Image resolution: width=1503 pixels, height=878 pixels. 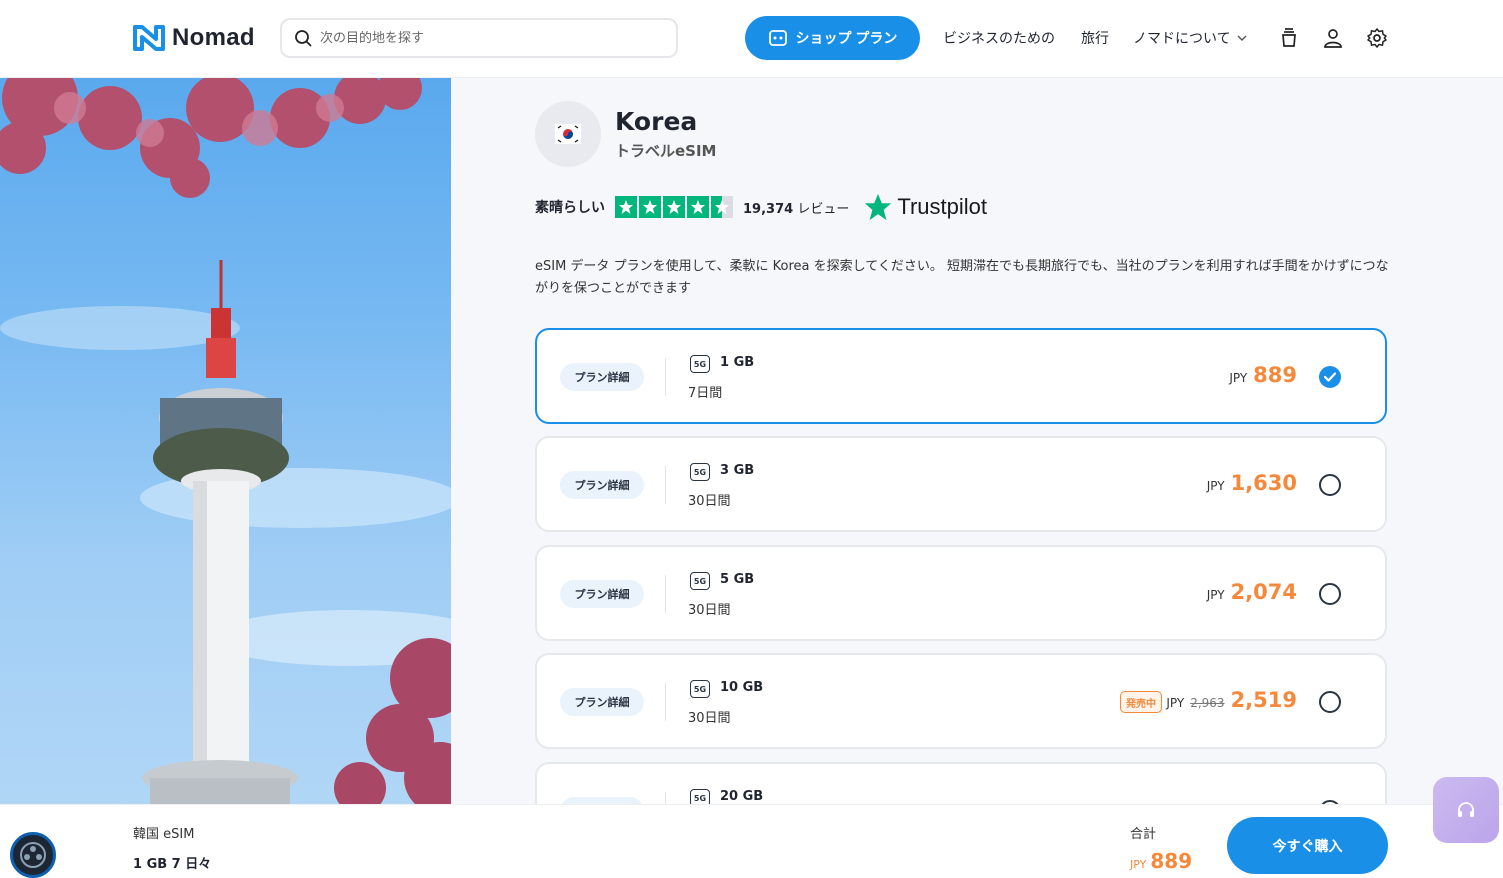 I want to click on plan-price: JPY 2,074, so click(x=1252, y=592).